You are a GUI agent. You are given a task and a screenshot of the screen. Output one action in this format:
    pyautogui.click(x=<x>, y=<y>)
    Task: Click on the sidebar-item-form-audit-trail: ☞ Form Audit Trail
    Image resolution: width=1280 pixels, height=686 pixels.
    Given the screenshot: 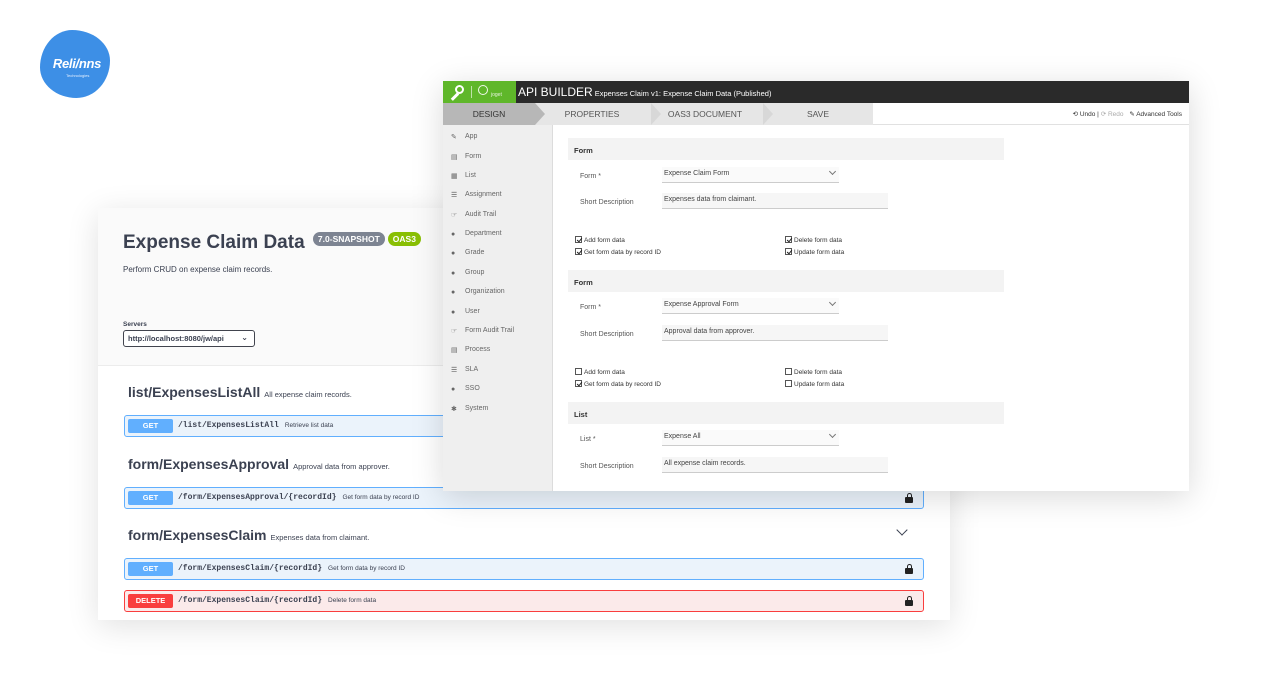 What is the action you would take?
    pyautogui.click(x=482, y=331)
    